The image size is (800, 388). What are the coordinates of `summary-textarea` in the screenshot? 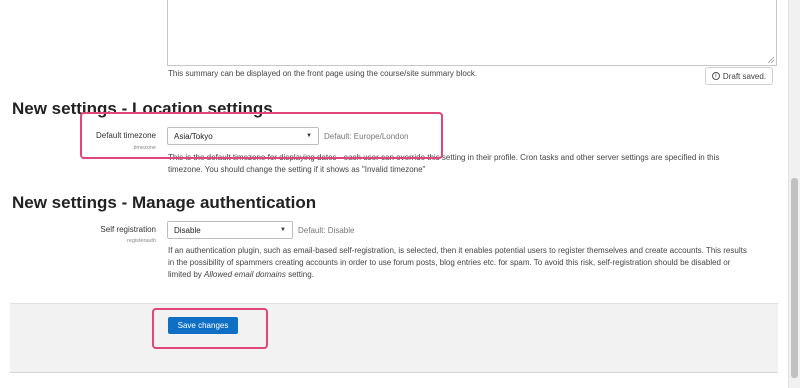 It's located at (472, 33).